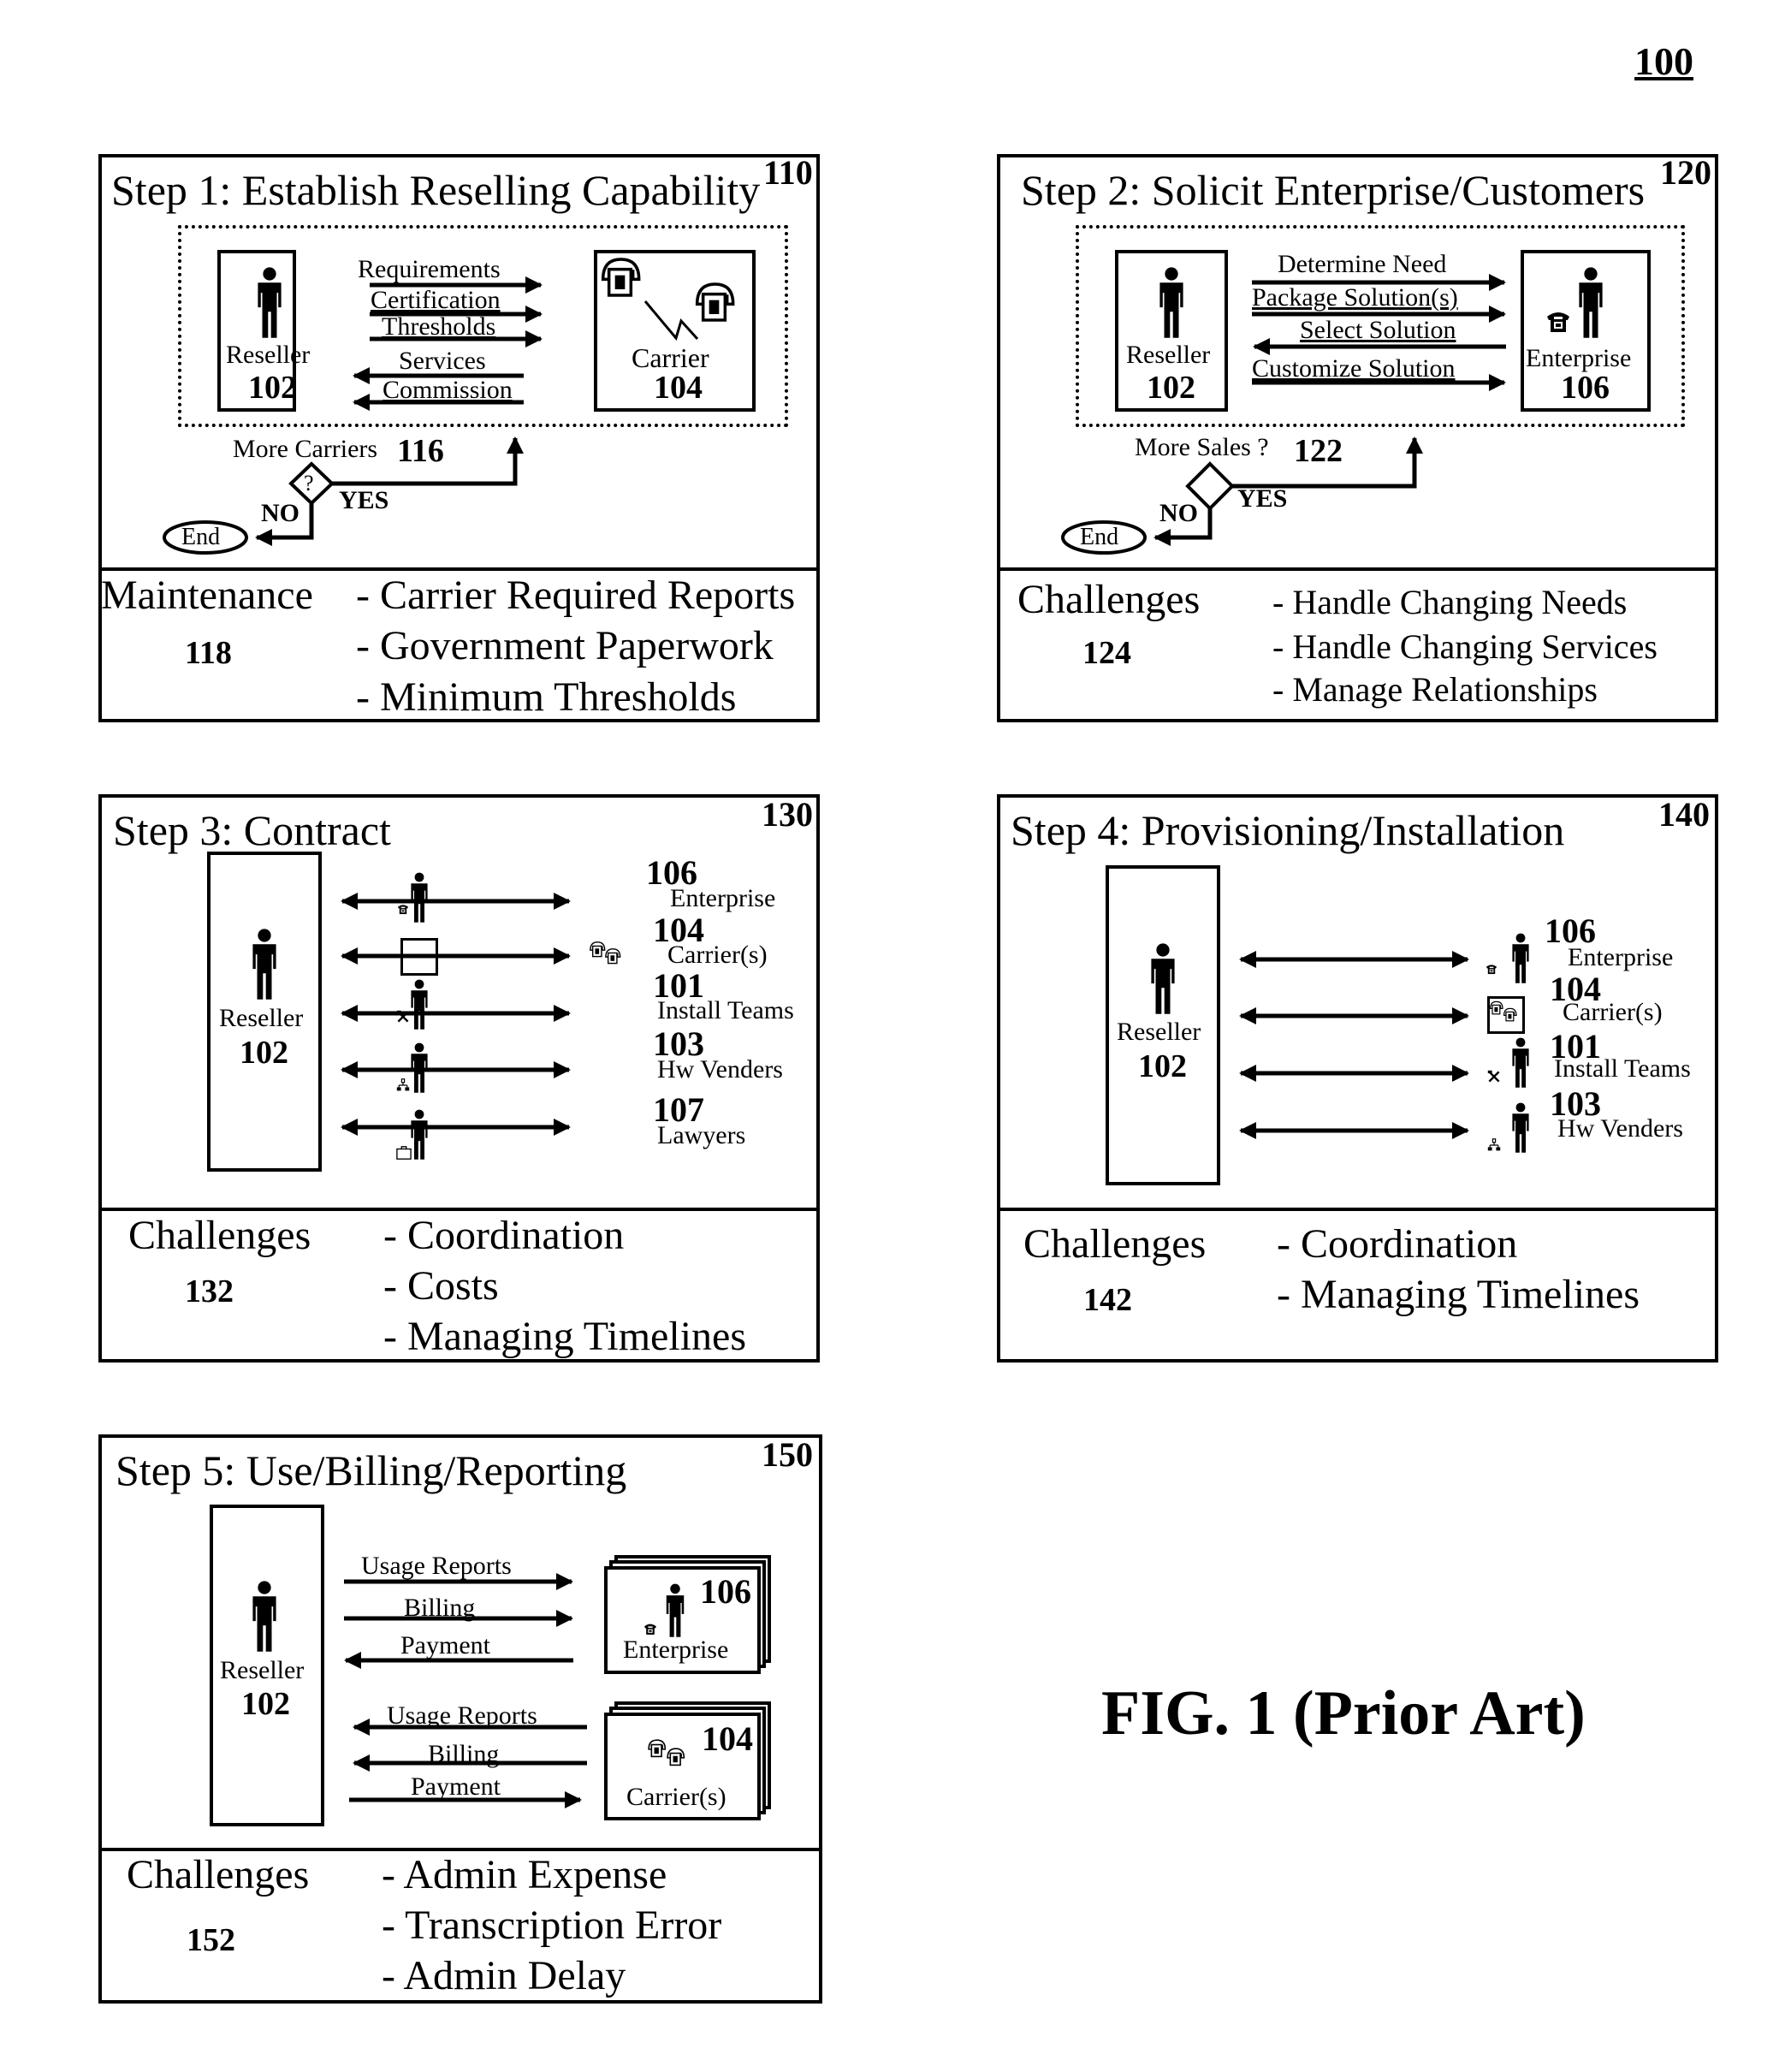 The width and height of the screenshot is (1791, 2072). I want to click on step1-reseller-ref: 102, so click(272, 388).